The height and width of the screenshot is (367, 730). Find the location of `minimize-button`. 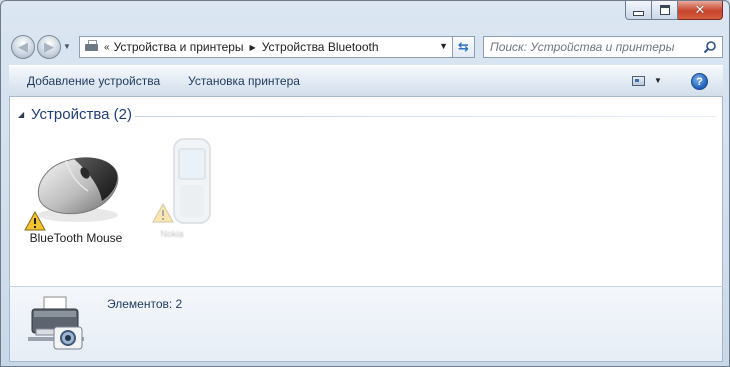

minimize-button is located at coordinates (638, 10).